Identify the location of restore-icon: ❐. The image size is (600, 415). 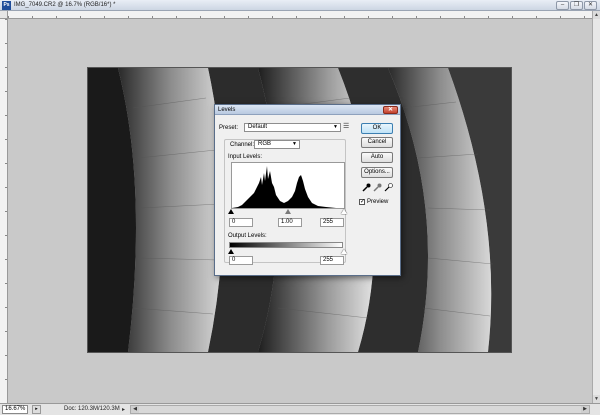
(576, 5).